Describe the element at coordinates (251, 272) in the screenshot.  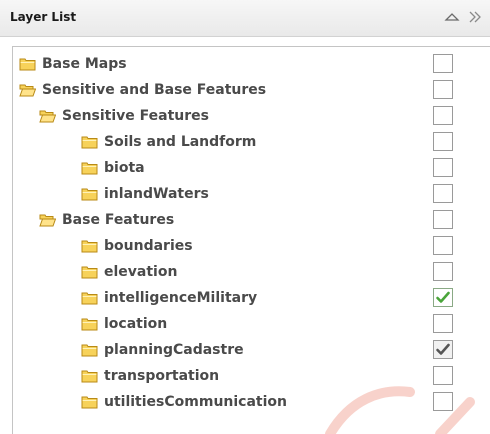
I see `layer-row: elevation` at that location.